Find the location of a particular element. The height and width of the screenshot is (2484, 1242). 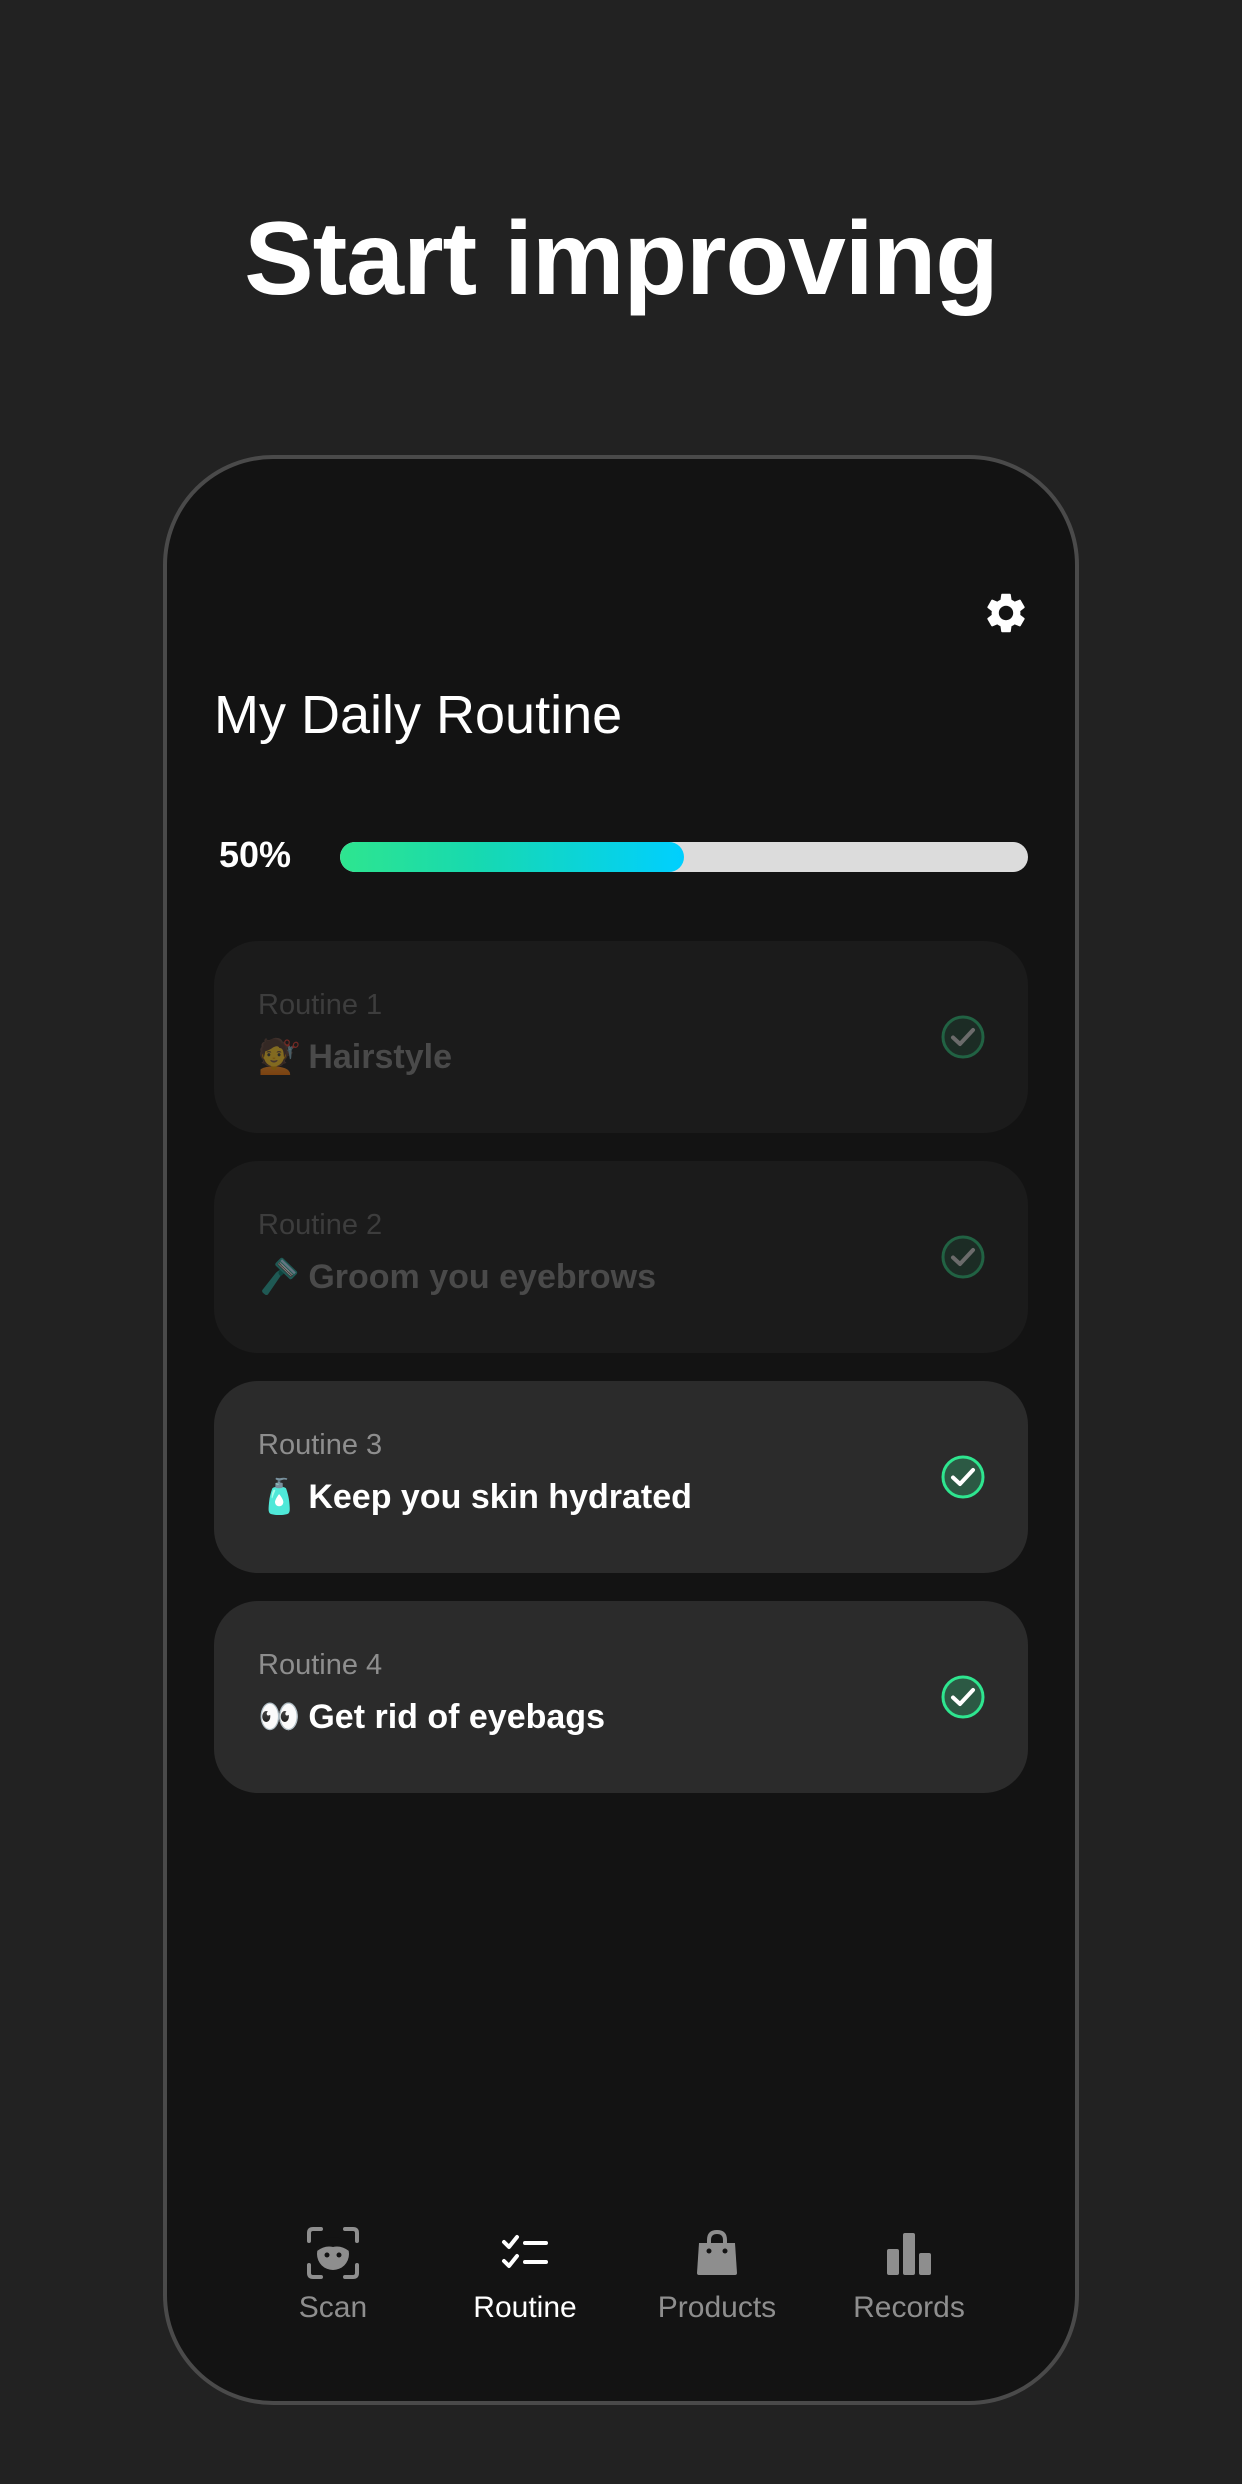

routine-number: Routine 4 is located at coordinates (320, 1665).